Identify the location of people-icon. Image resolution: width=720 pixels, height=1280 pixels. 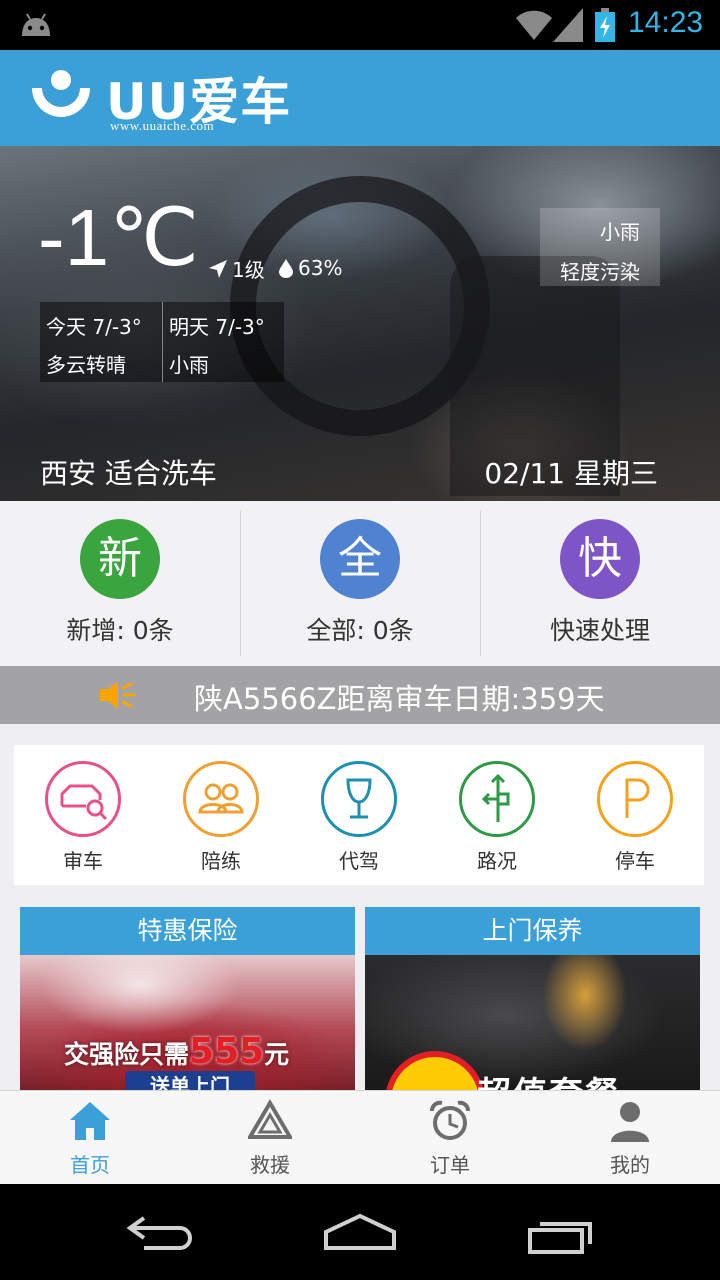
(221, 799).